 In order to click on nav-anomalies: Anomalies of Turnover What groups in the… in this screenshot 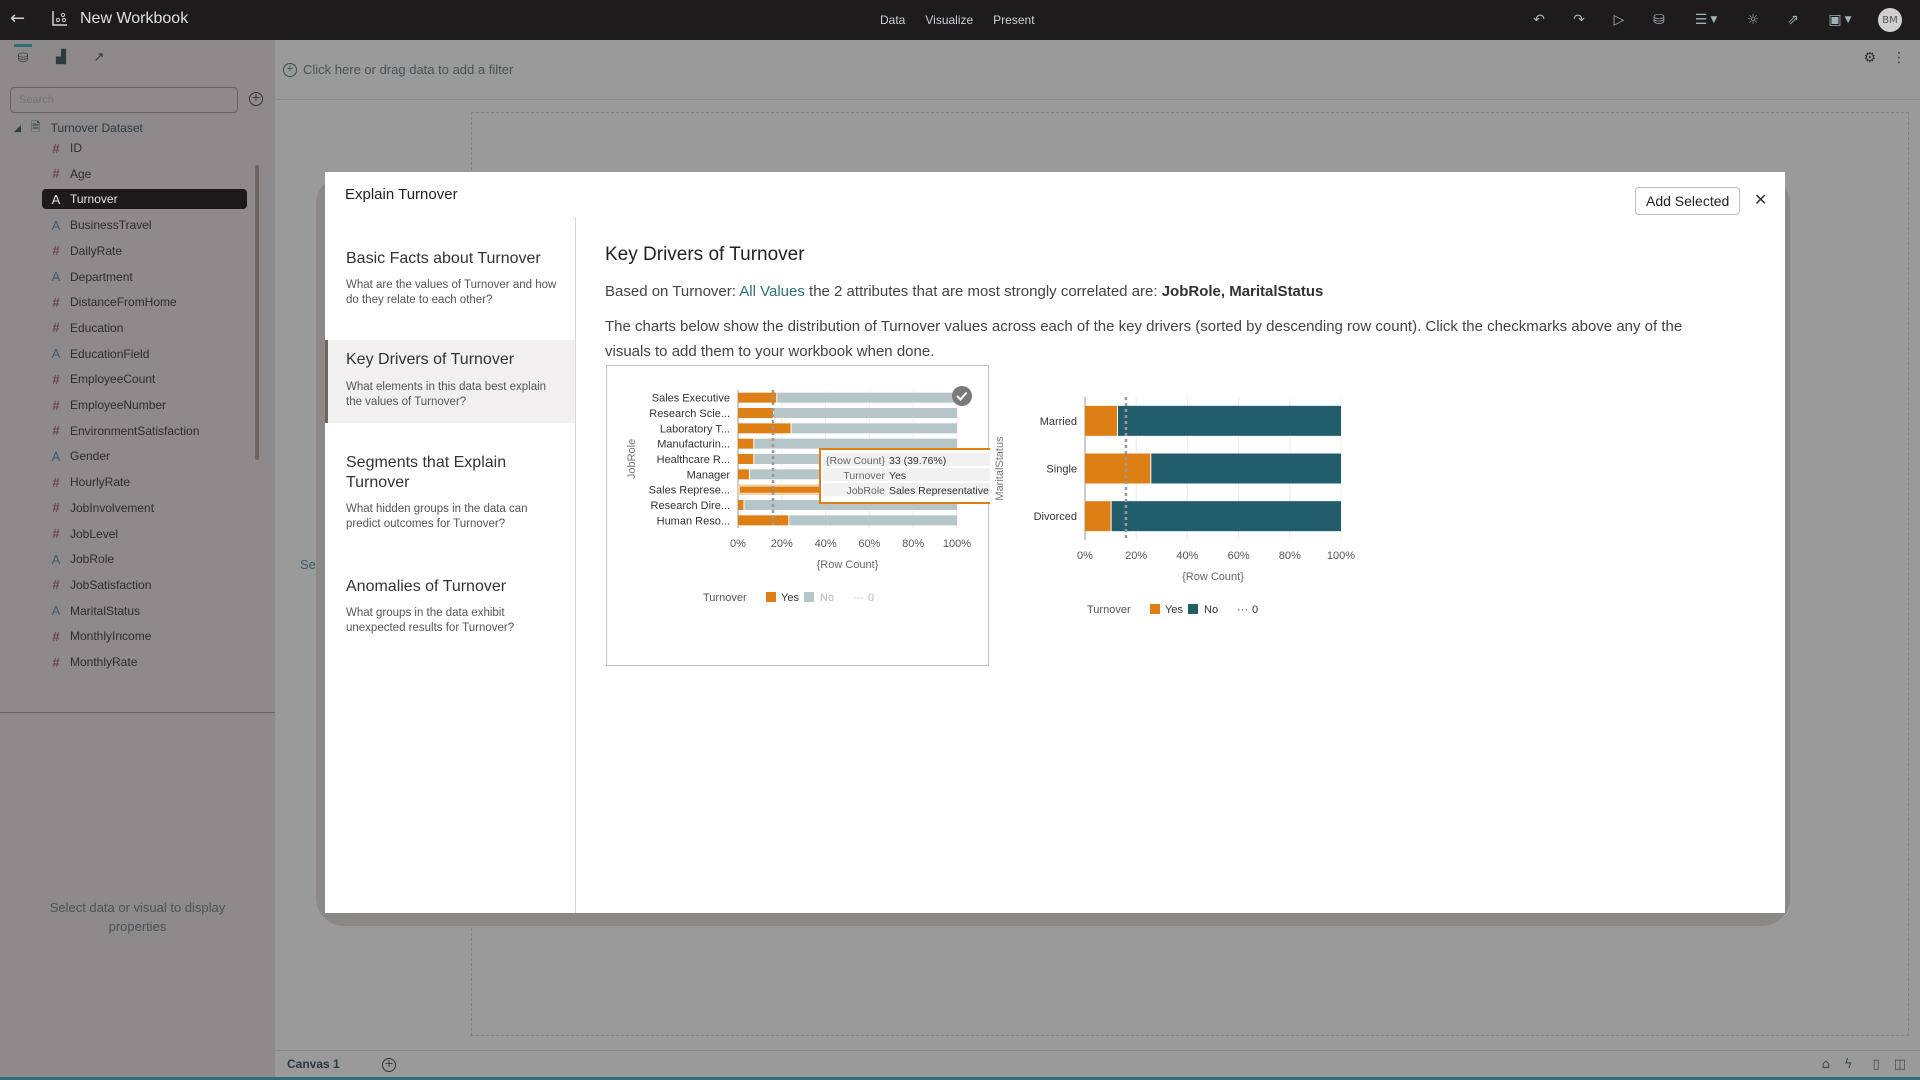, I will do `click(450, 606)`.